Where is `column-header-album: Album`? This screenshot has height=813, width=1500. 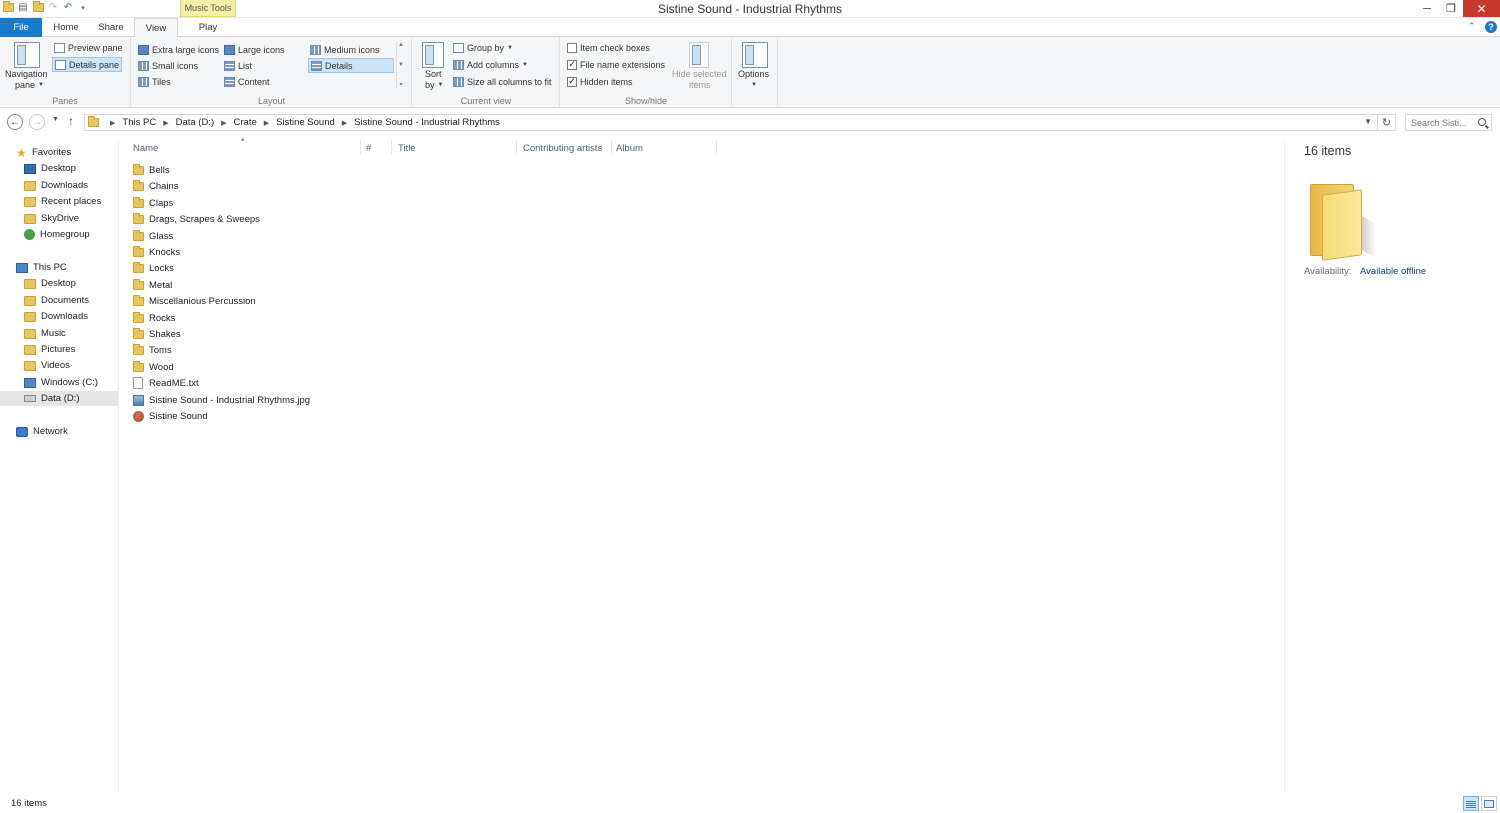
column-header-album: Album is located at coordinates (665, 148).